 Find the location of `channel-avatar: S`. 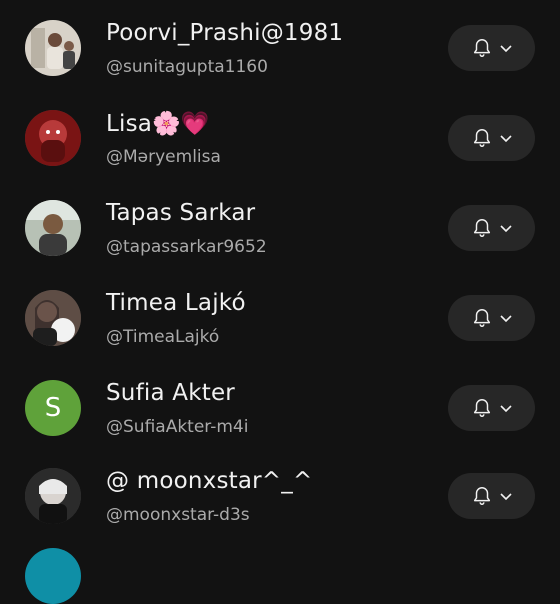

channel-avatar: S is located at coordinates (53, 408).